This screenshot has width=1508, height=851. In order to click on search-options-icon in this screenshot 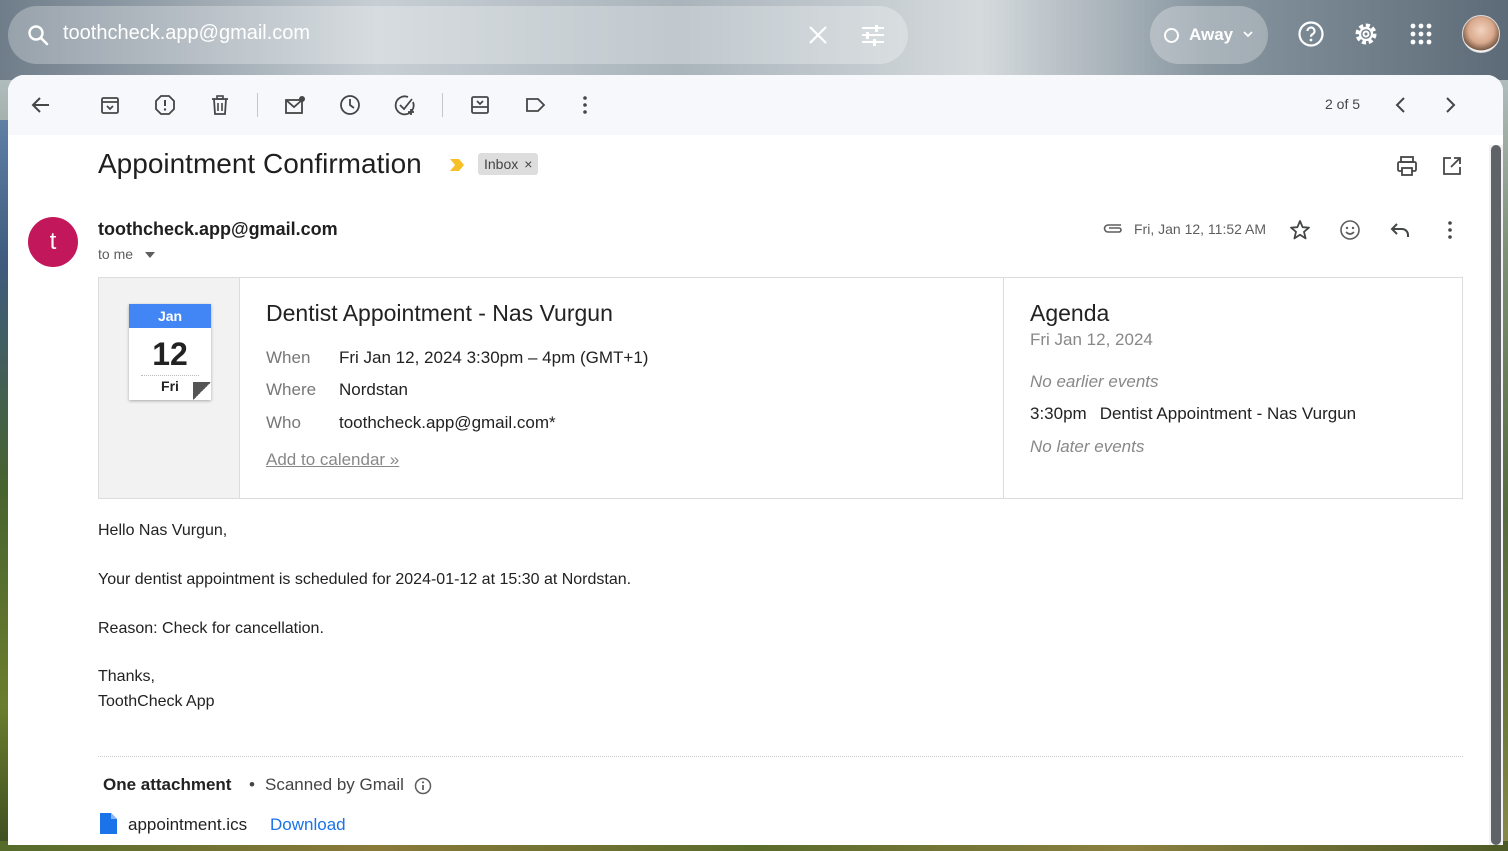, I will do `click(873, 35)`.